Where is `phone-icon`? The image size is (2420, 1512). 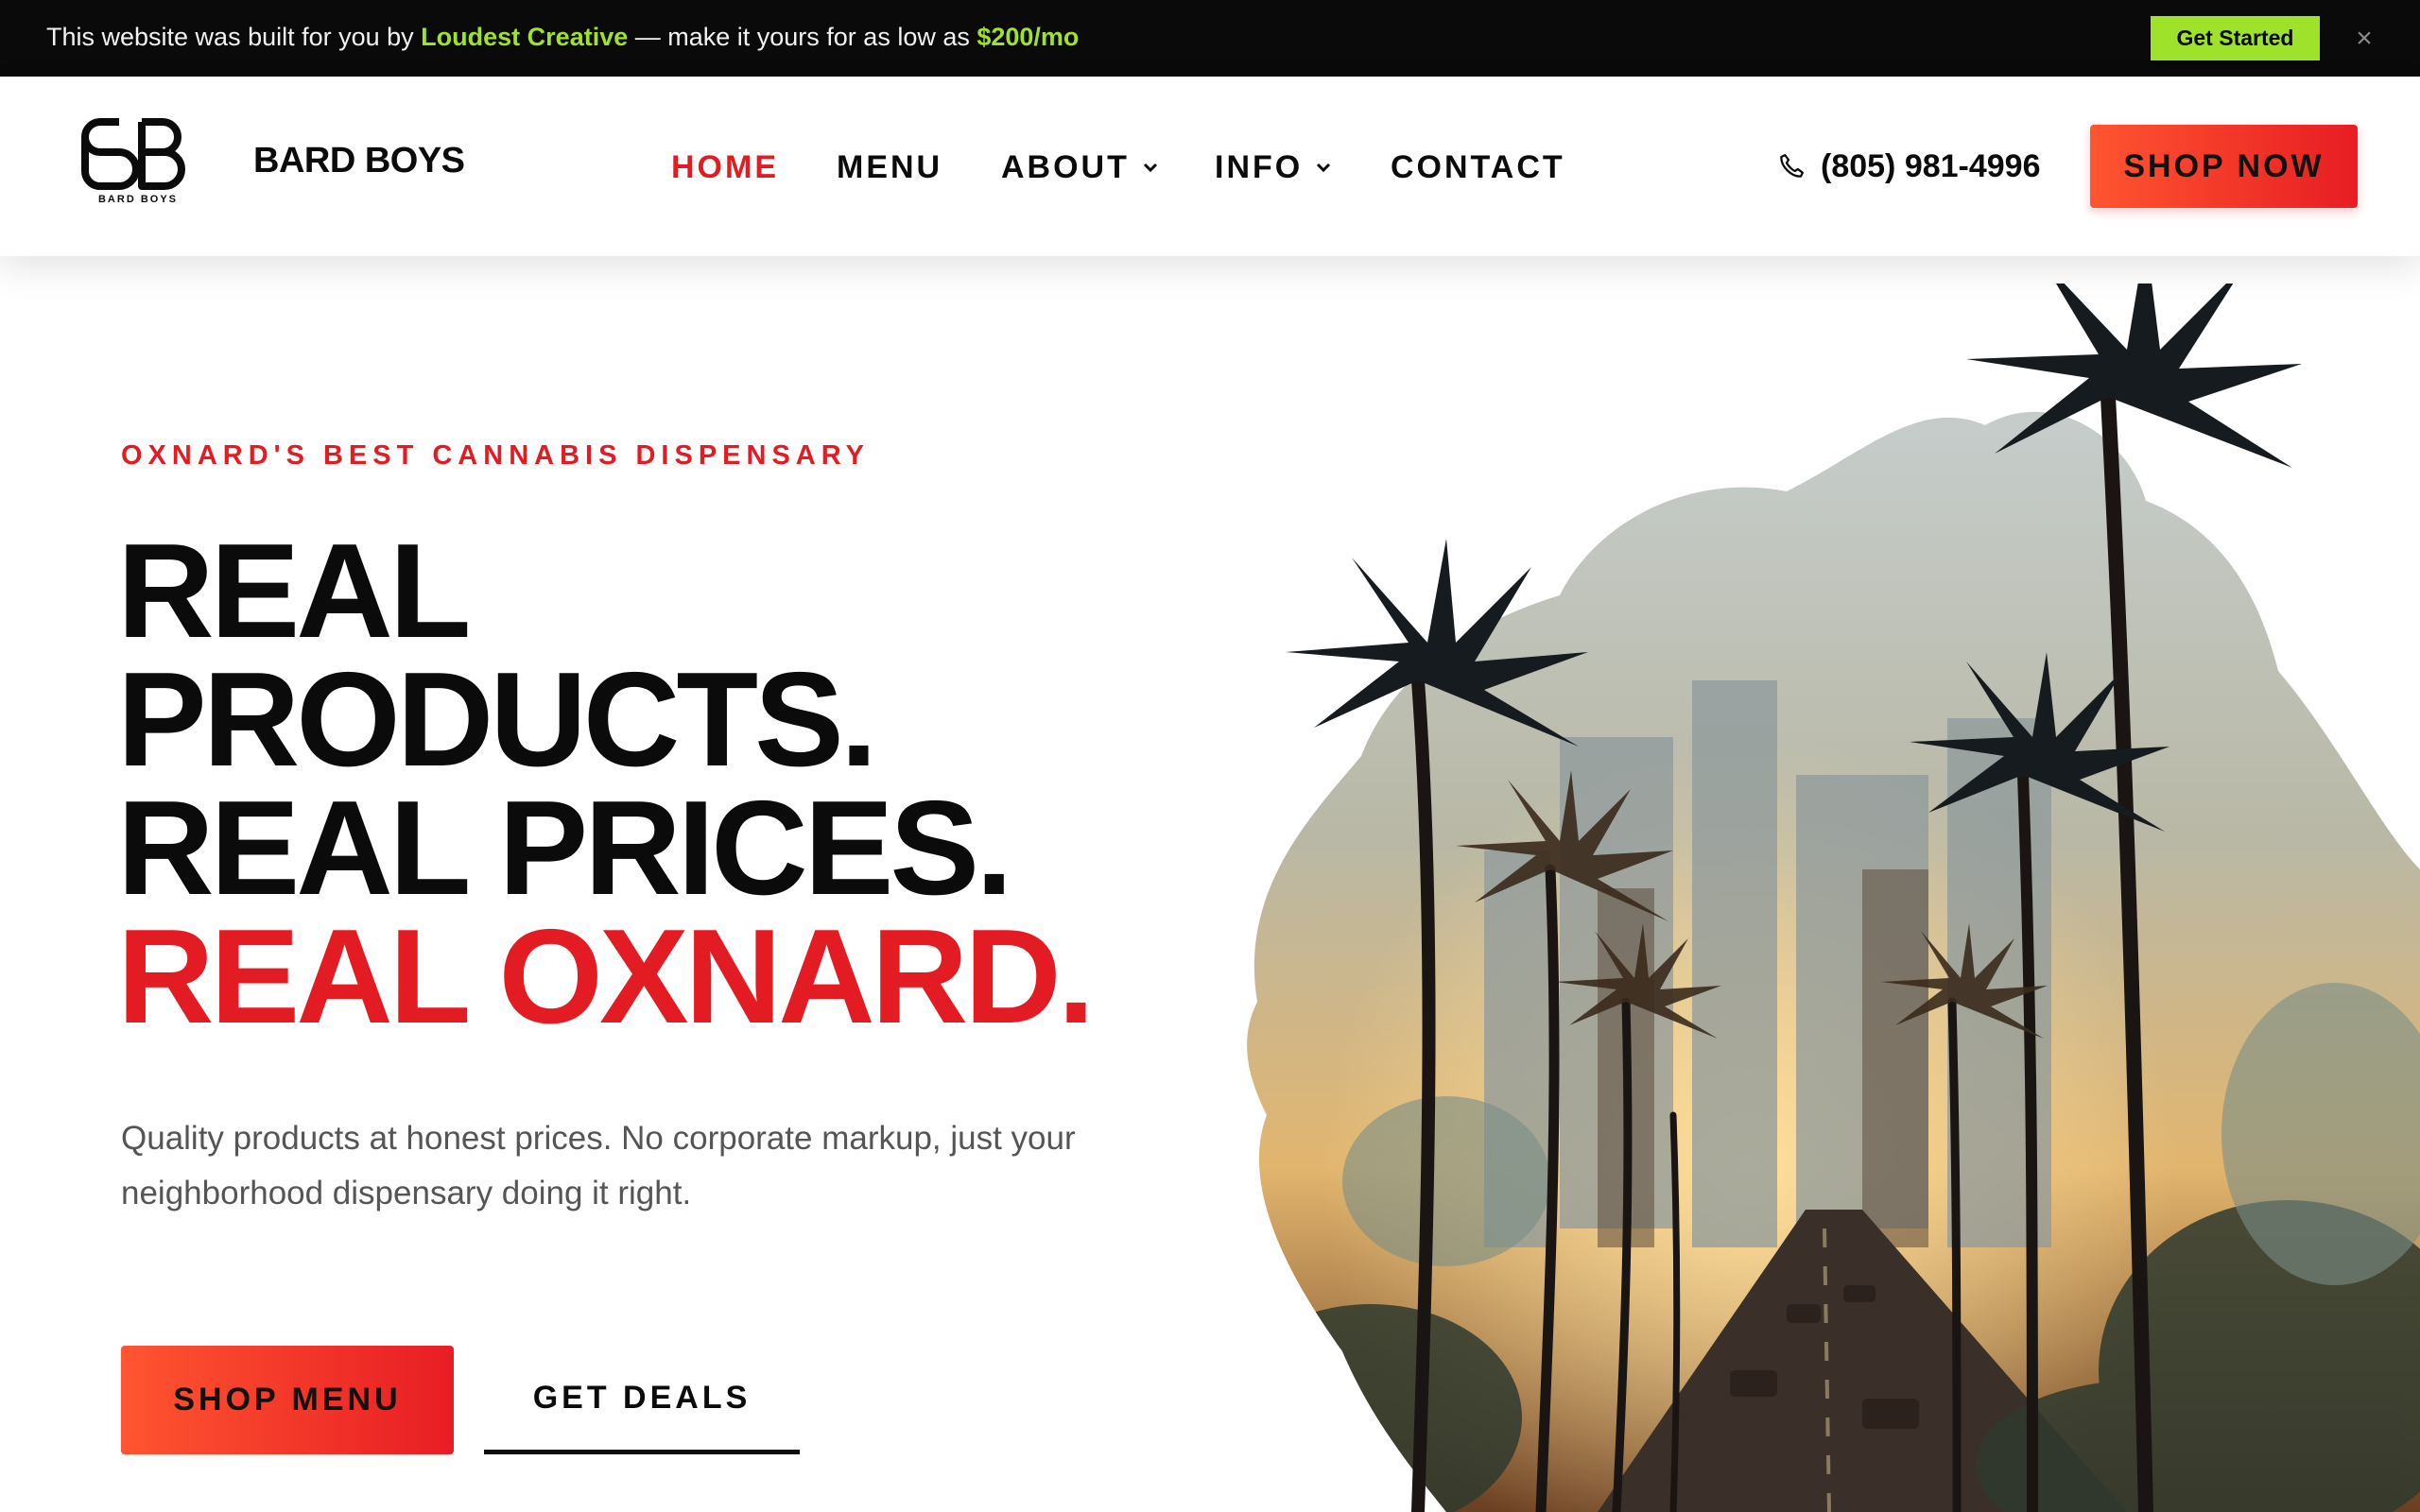 phone-icon is located at coordinates (1792, 166).